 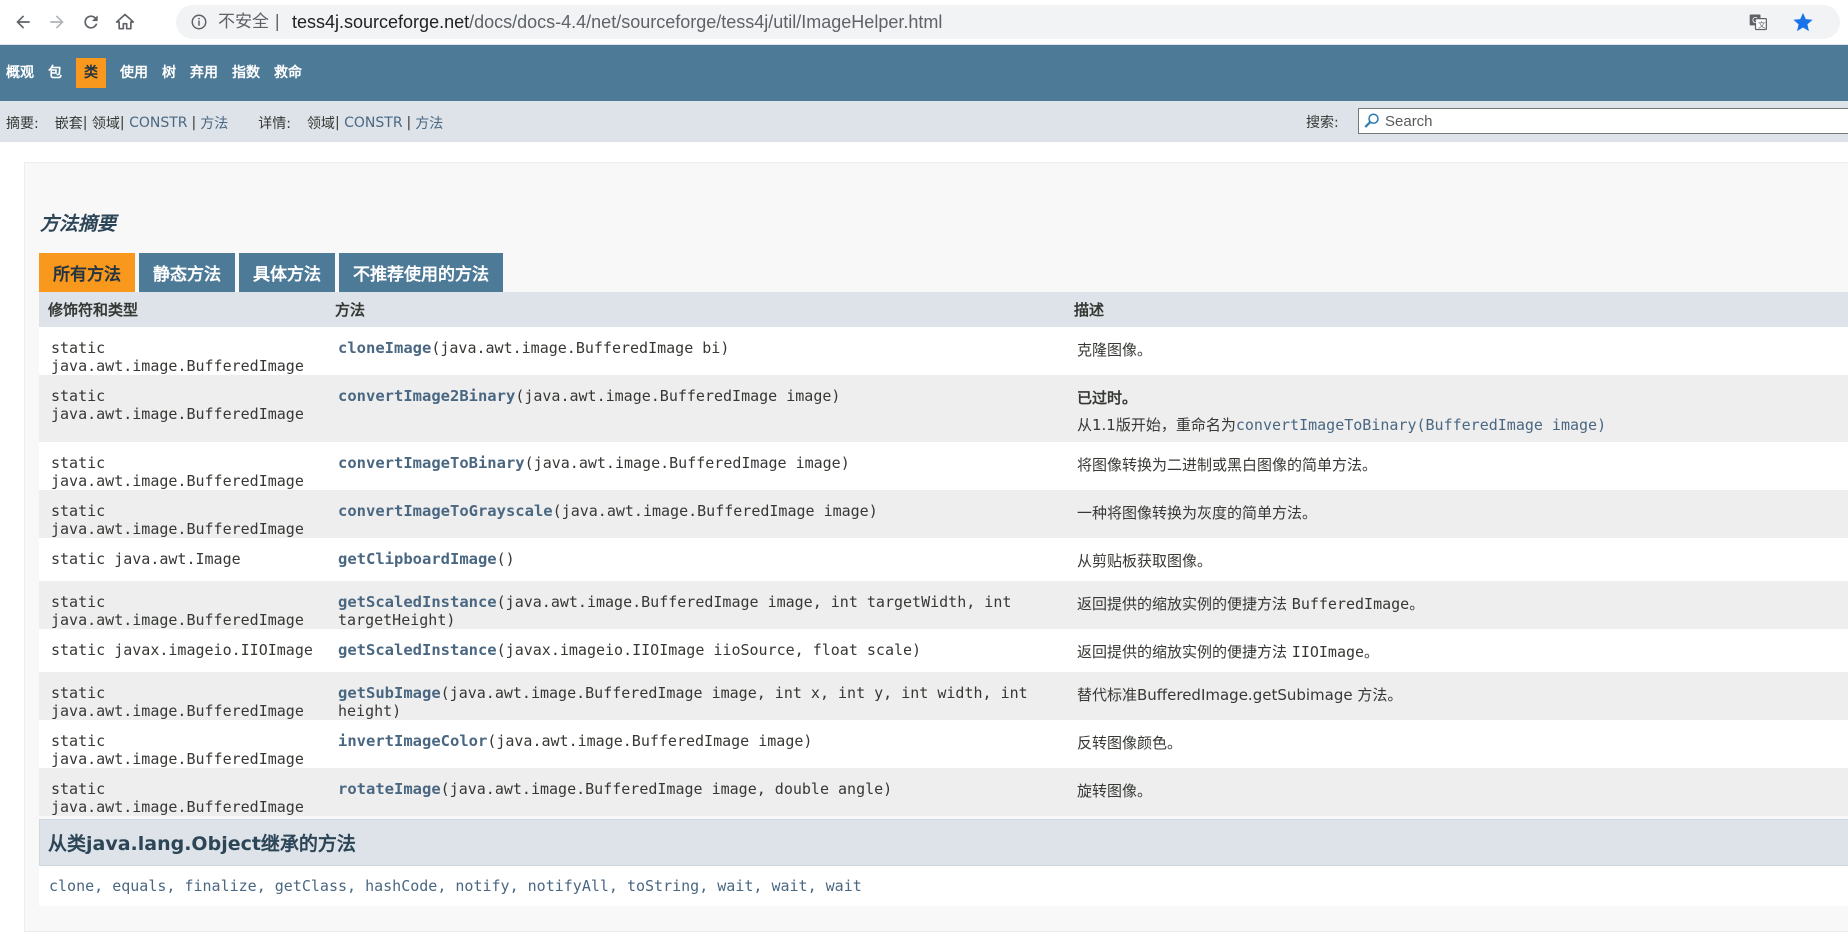 I want to click on back-button, so click(x=23, y=22).